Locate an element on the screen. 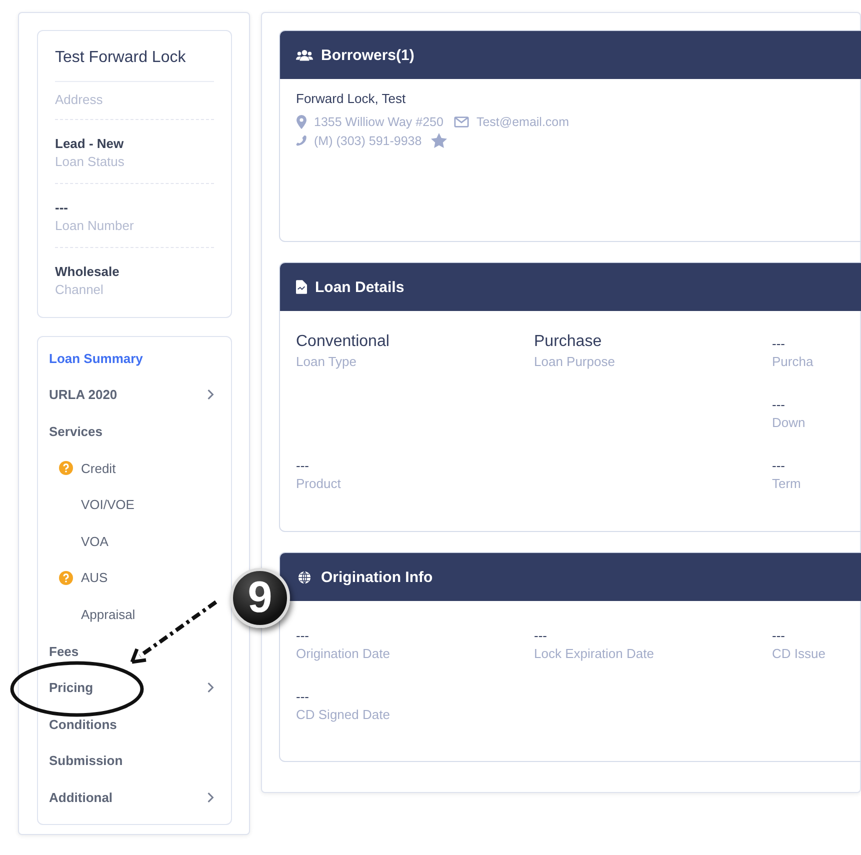  borrower-address: 1355 Williow Way #250 is located at coordinates (379, 121).